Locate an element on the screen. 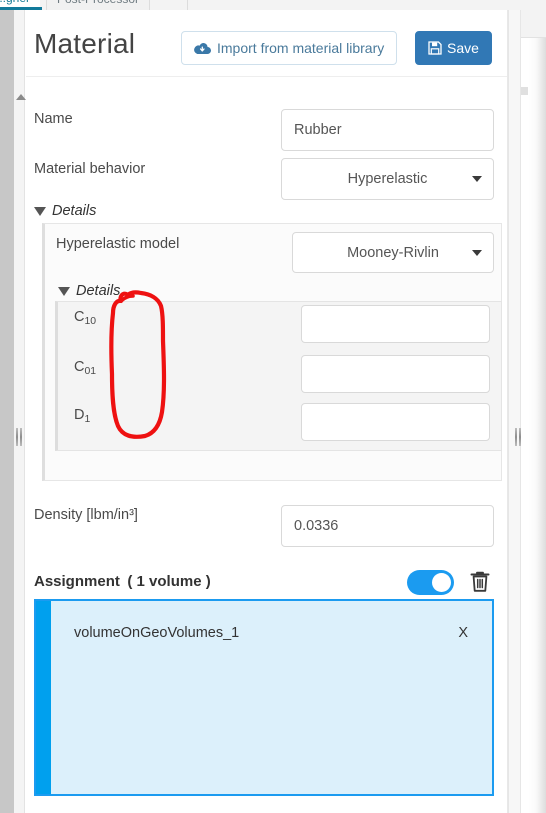 This screenshot has height=813, width=546. c01-subscript: 01 is located at coordinates (90, 371).